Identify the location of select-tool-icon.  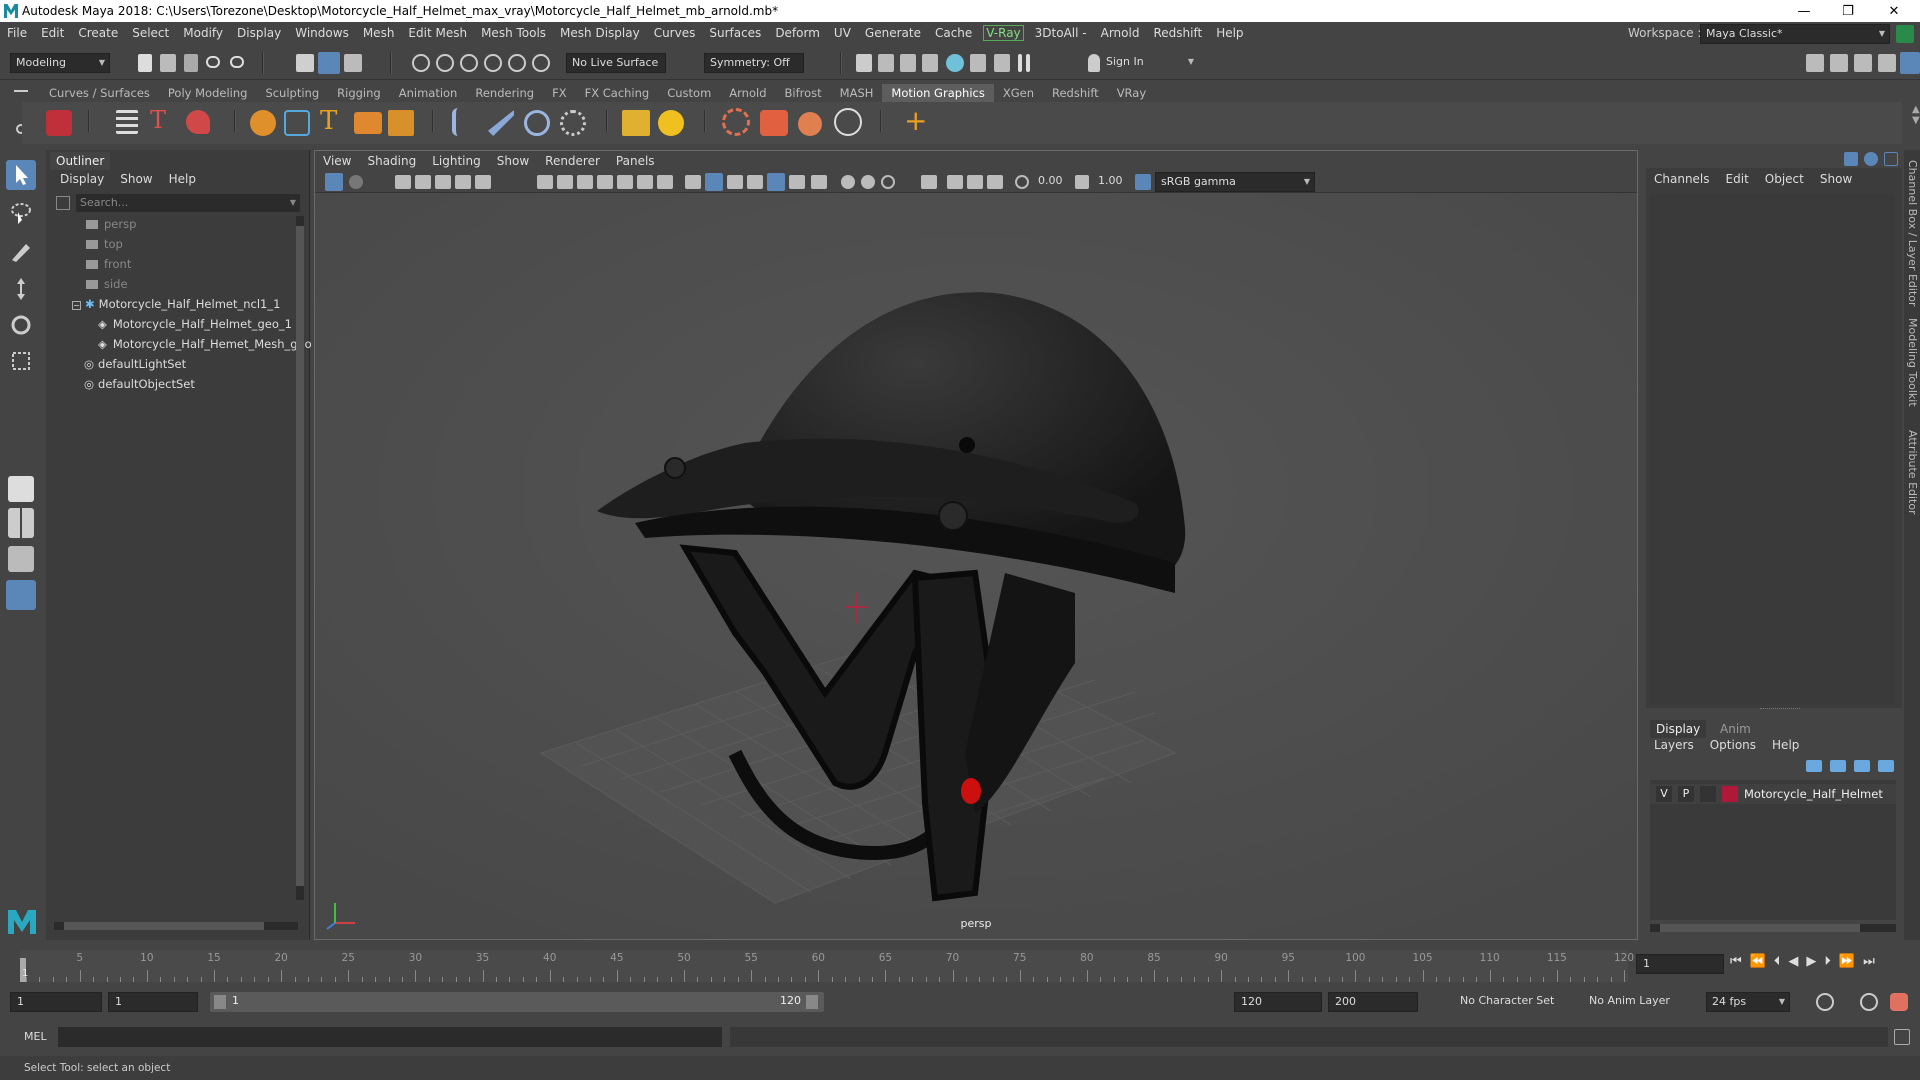
(21, 175).